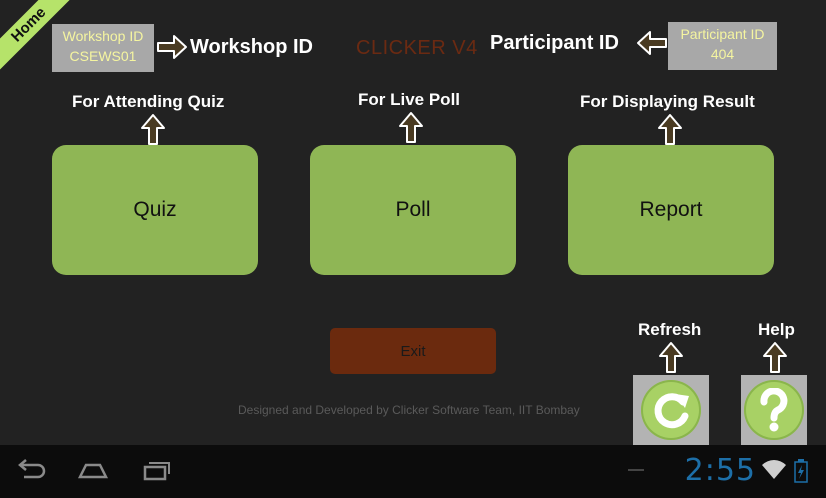 This screenshot has height=498, width=826. I want to click on home-icon, so click(93, 470).